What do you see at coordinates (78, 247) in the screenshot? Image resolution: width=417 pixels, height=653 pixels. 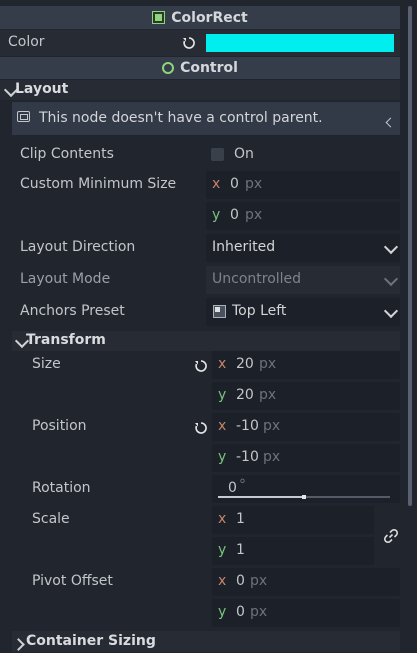 I see `layout-direction-label: Layout Direction` at bounding box center [78, 247].